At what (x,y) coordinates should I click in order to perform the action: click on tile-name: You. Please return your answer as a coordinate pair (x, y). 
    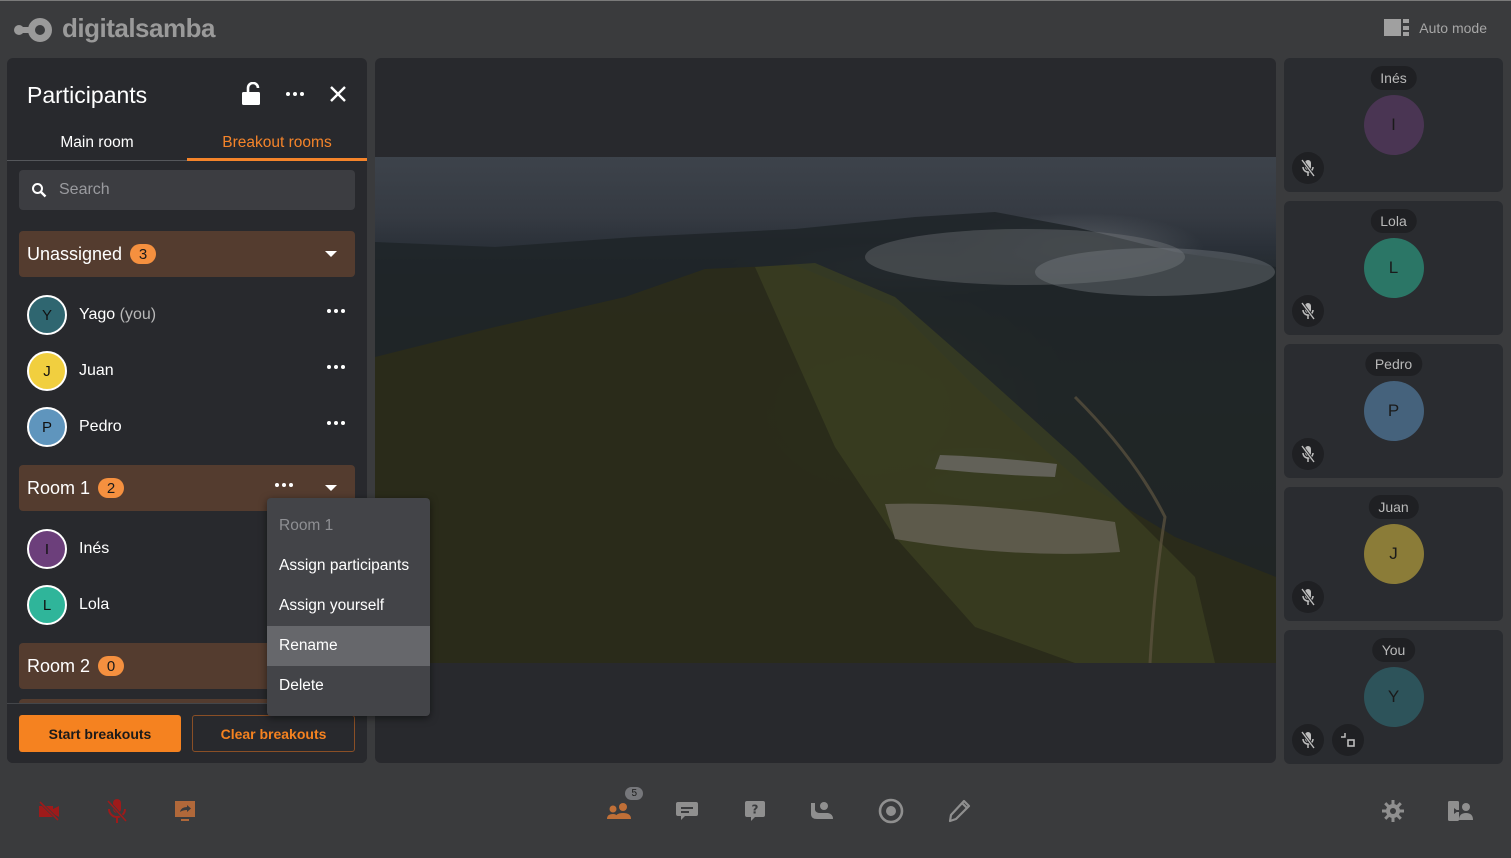
    Looking at the image, I should click on (1393, 650).